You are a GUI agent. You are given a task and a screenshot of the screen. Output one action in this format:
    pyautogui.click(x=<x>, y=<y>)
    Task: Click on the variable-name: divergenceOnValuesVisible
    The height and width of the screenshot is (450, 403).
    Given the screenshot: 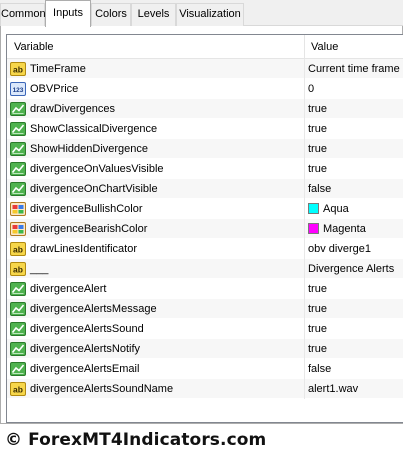 What is the action you would take?
    pyautogui.click(x=97, y=169)
    